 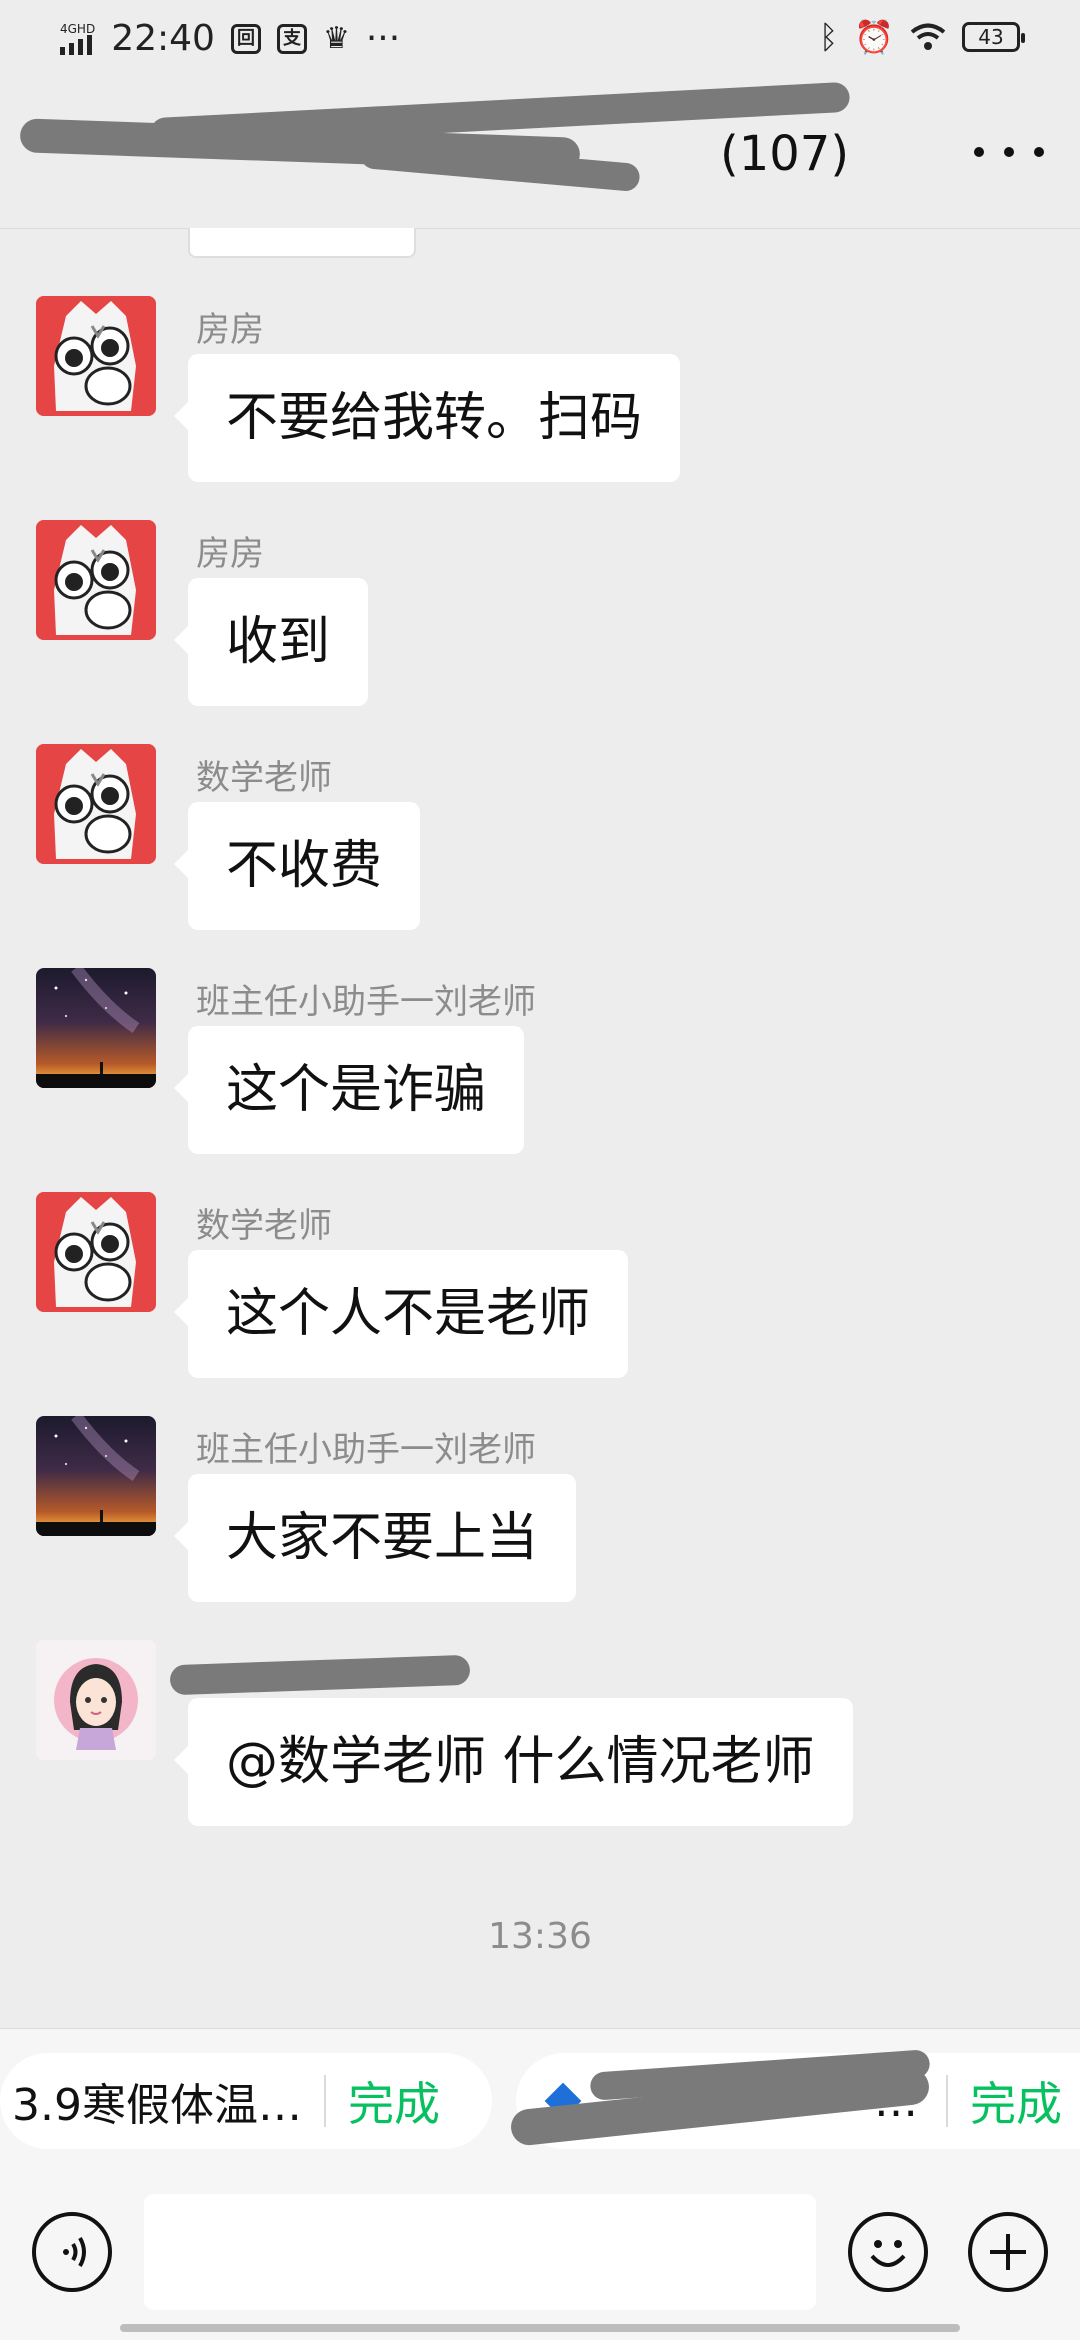 What do you see at coordinates (991, 37) in the screenshot?
I see `battery-level: 43` at bounding box center [991, 37].